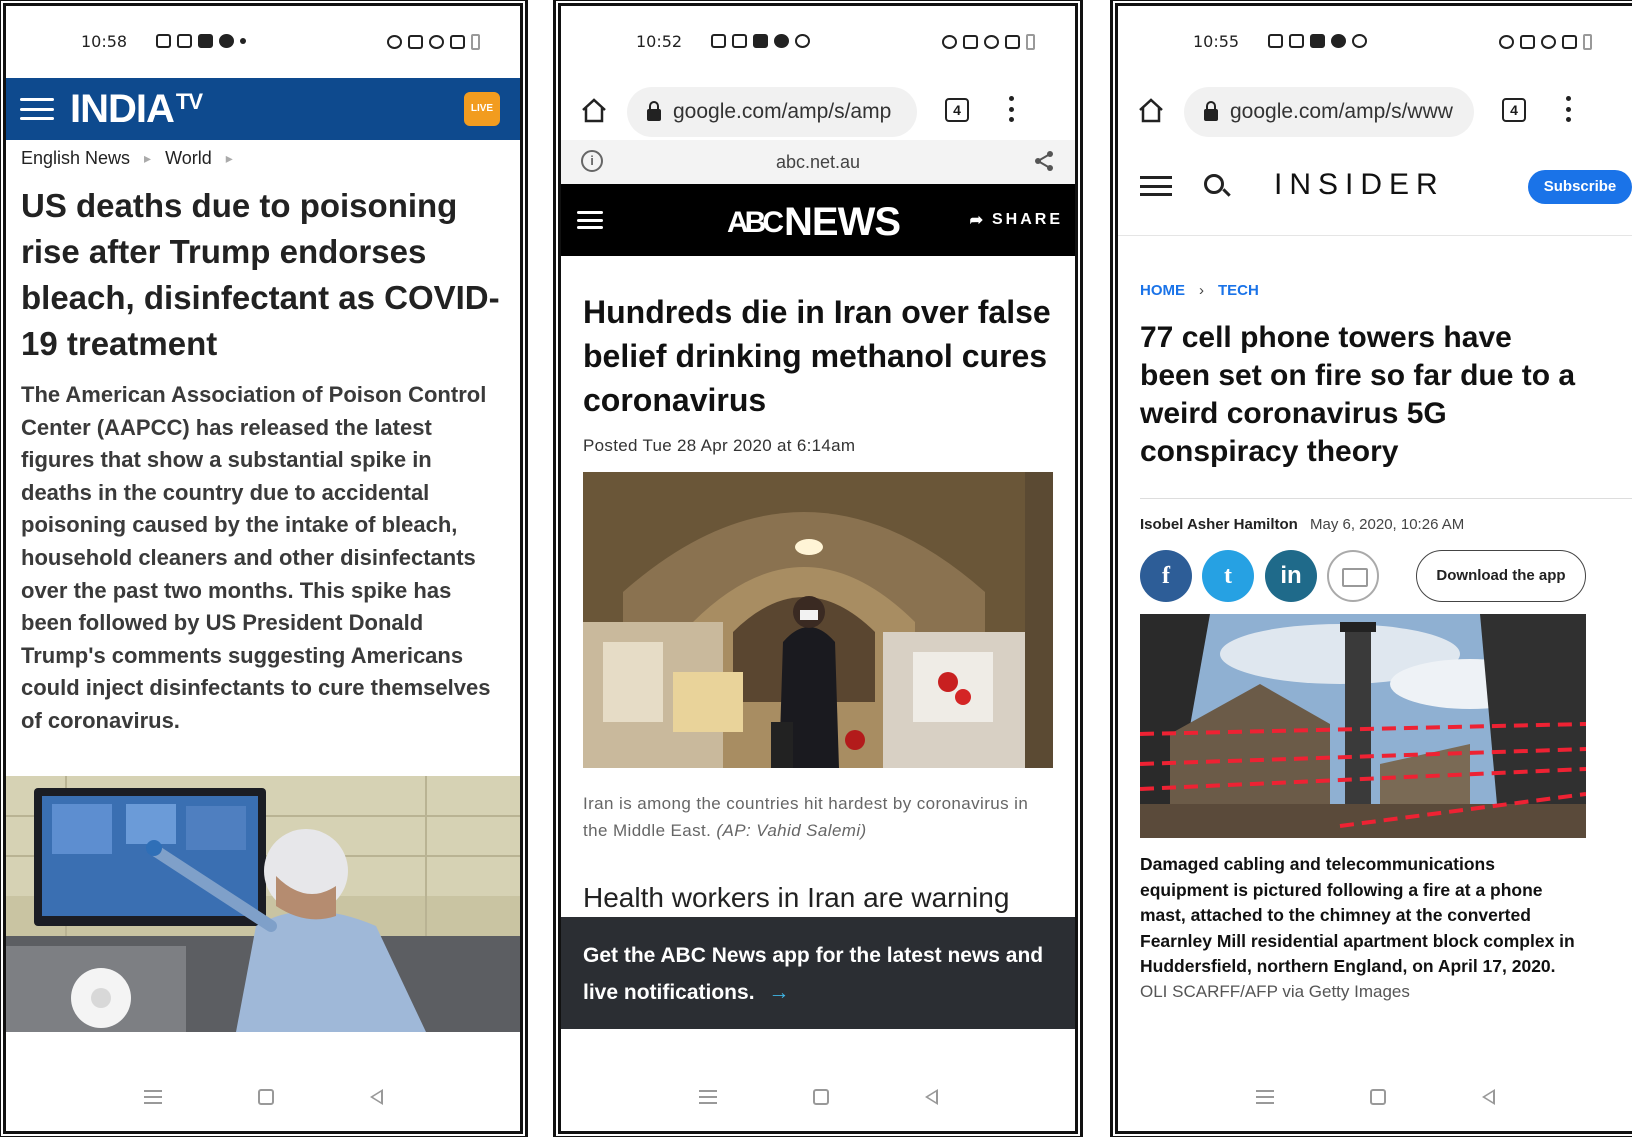  What do you see at coordinates (1162, 290) in the screenshot?
I see `breadcrumb-home: HOME` at bounding box center [1162, 290].